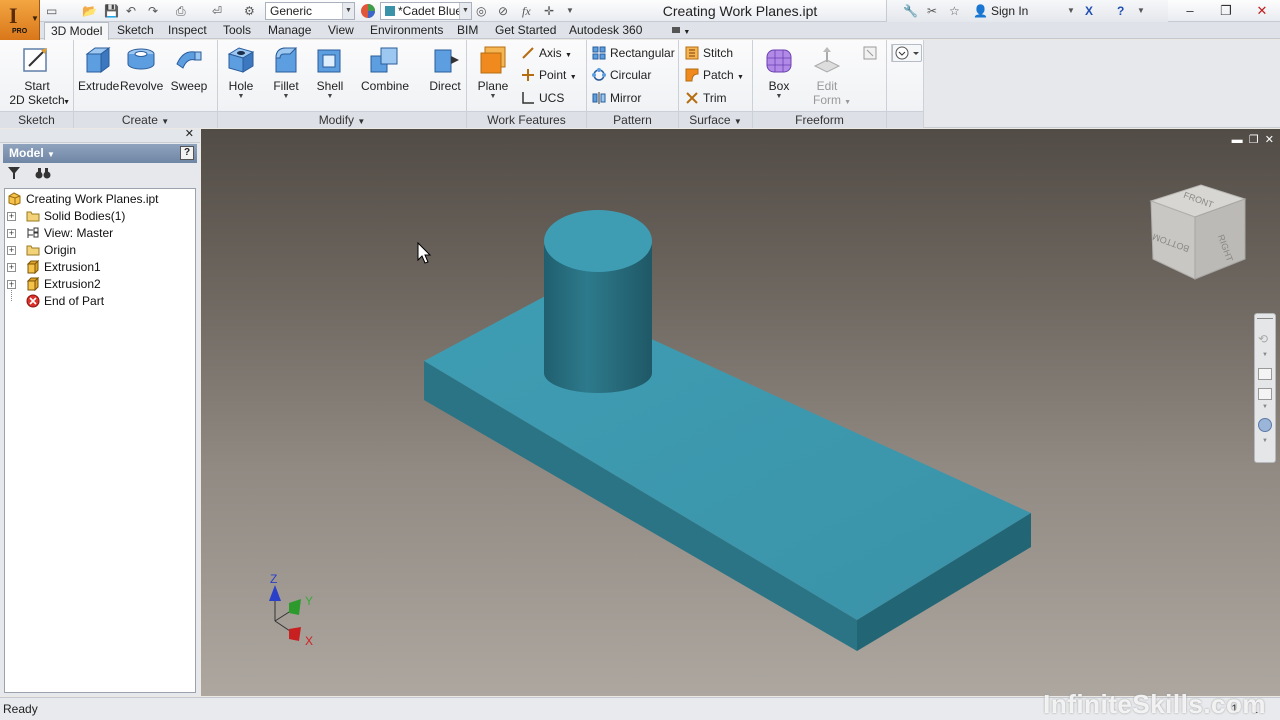  Describe the element at coordinates (546, 53) in the screenshot. I see `axis-button: Axis ▼` at that location.